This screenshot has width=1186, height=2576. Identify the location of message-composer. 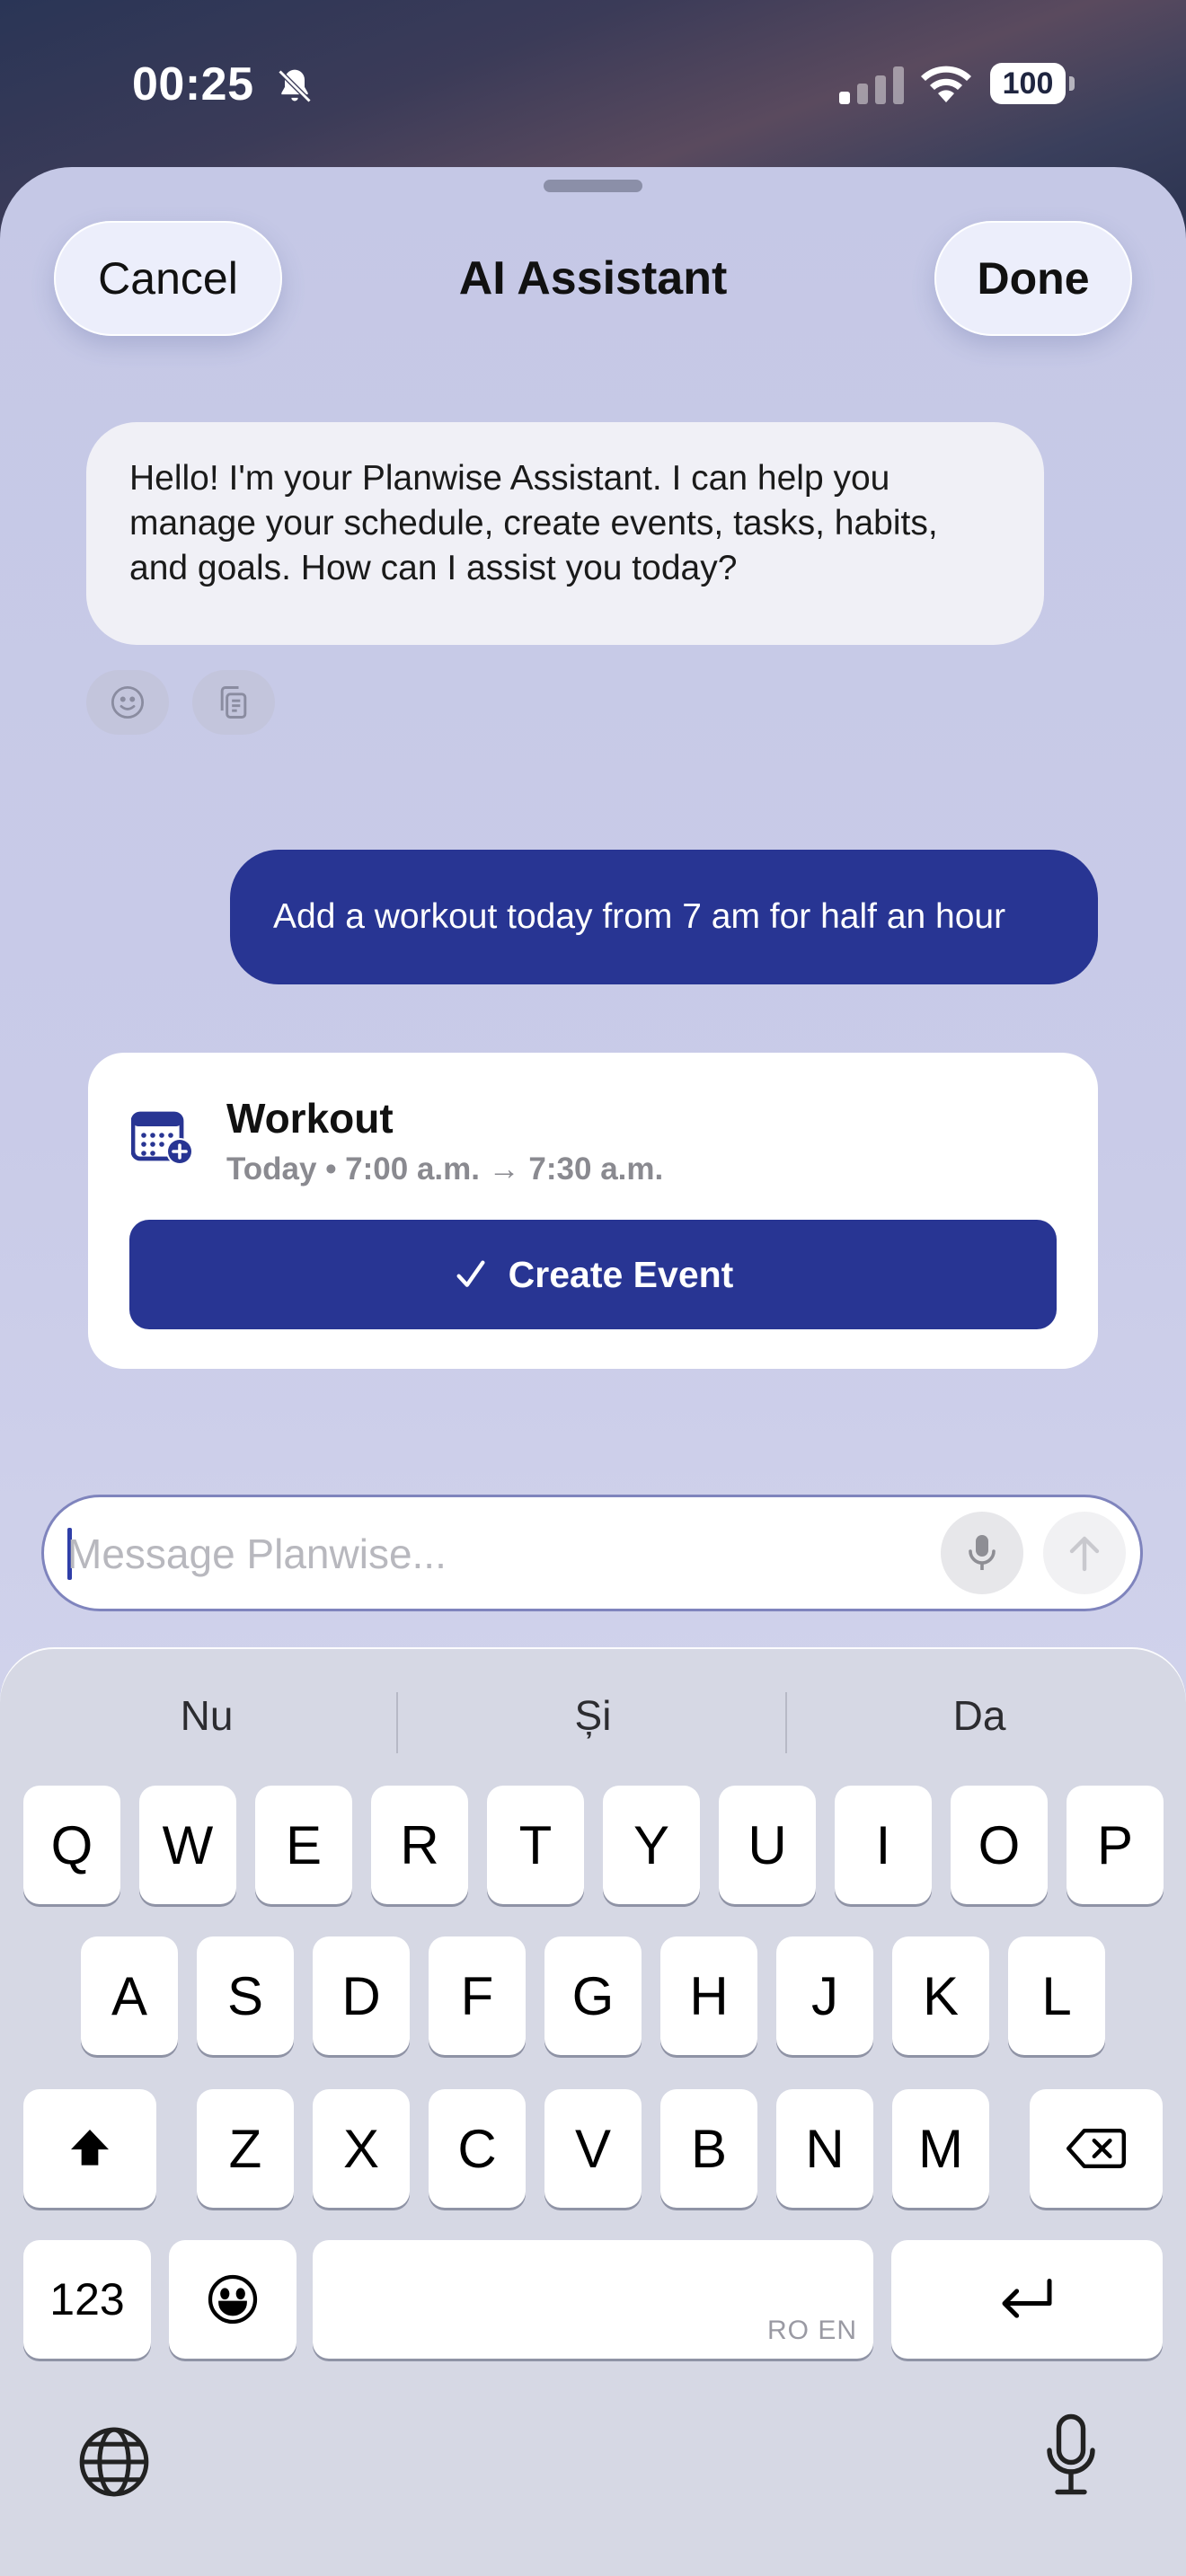
(592, 1553).